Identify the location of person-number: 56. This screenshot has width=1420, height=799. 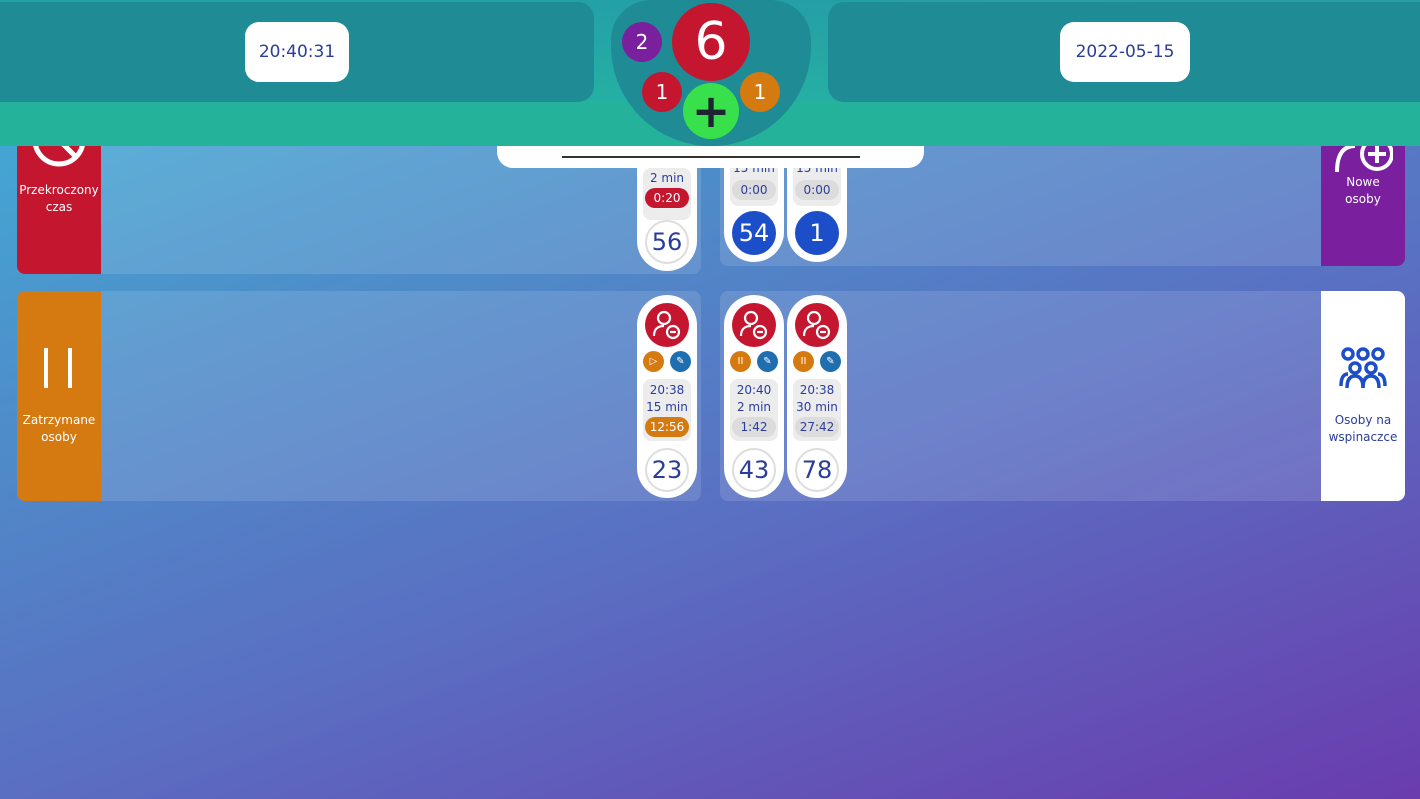
(667, 242).